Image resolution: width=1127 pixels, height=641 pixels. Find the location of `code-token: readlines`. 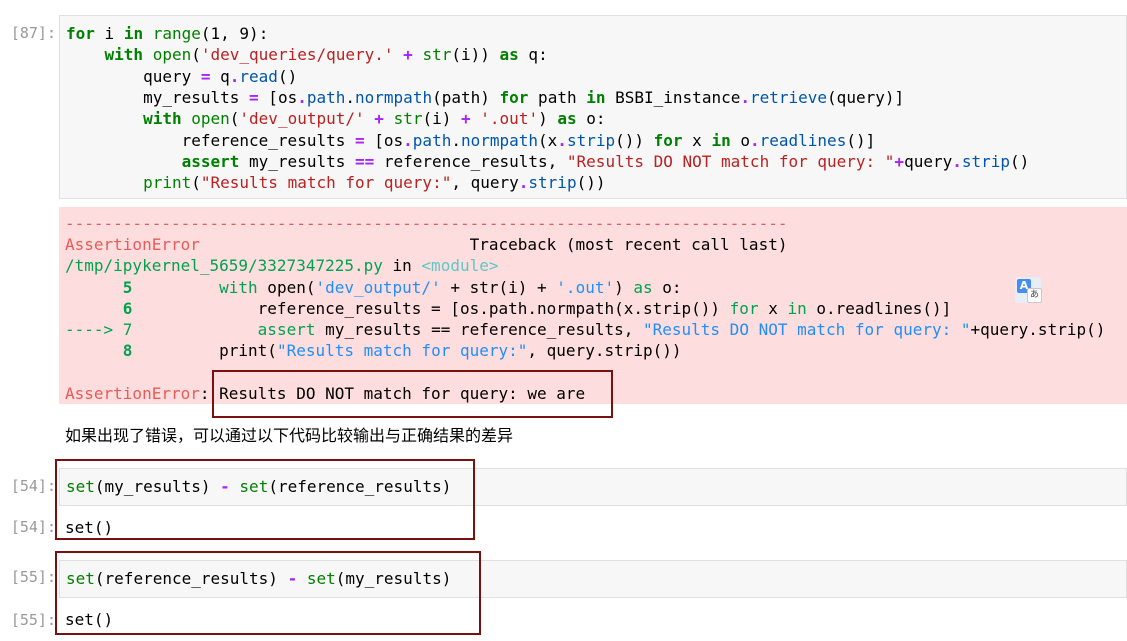

code-token: readlines is located at coordinates (803, 140).